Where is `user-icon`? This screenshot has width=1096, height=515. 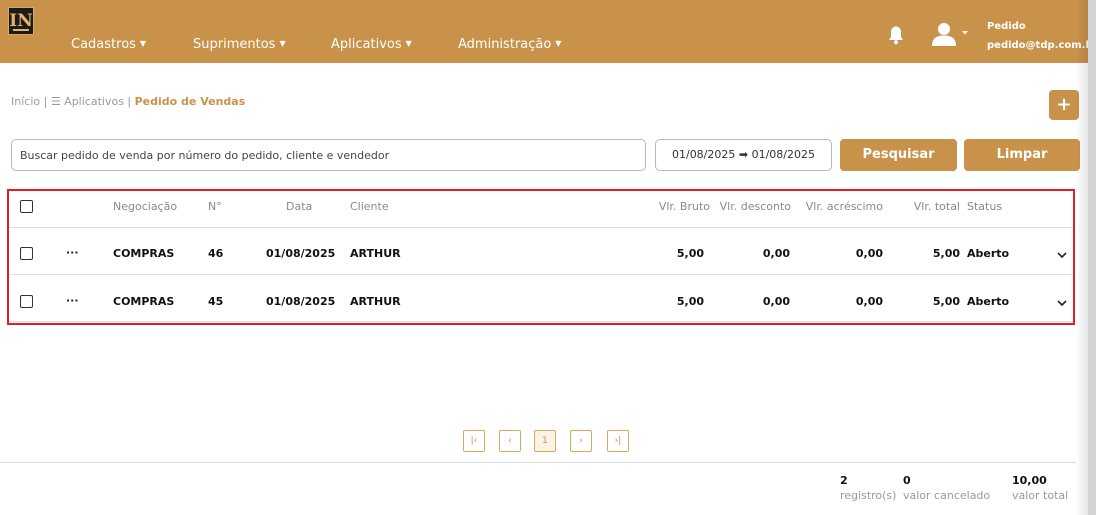
user-icon is located at coordinates (951, 34).